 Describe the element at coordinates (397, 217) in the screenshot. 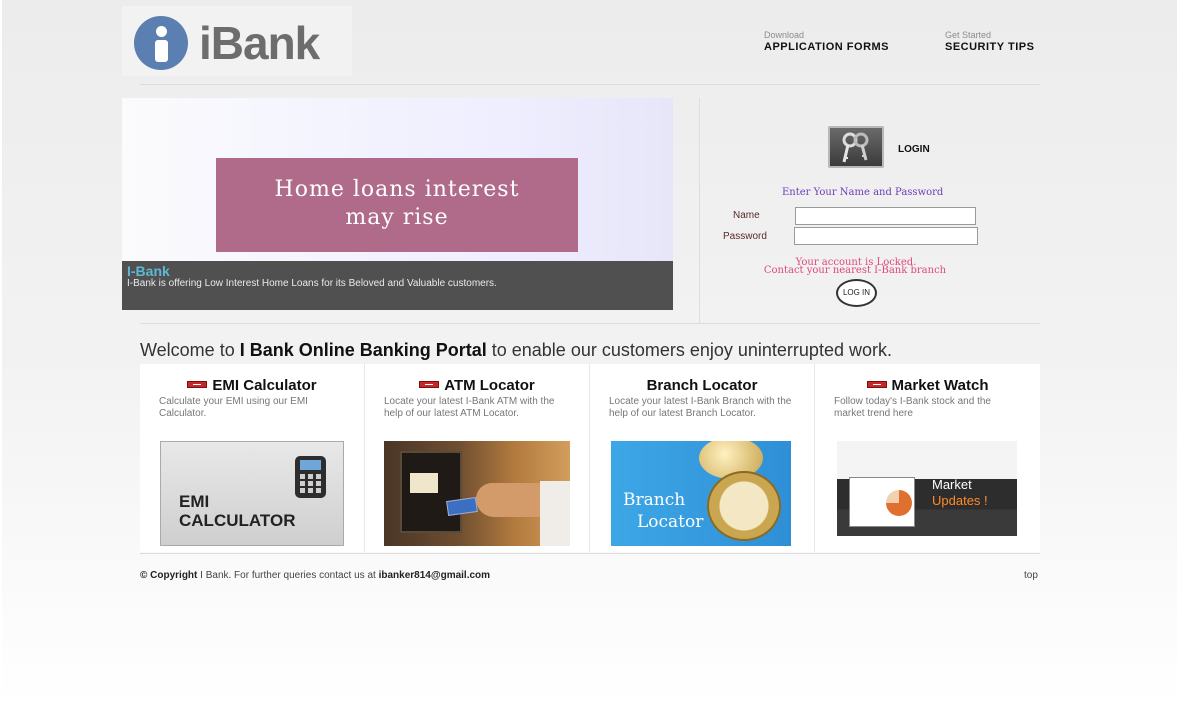

I see `banner-sign-line2: may rise` at that location.